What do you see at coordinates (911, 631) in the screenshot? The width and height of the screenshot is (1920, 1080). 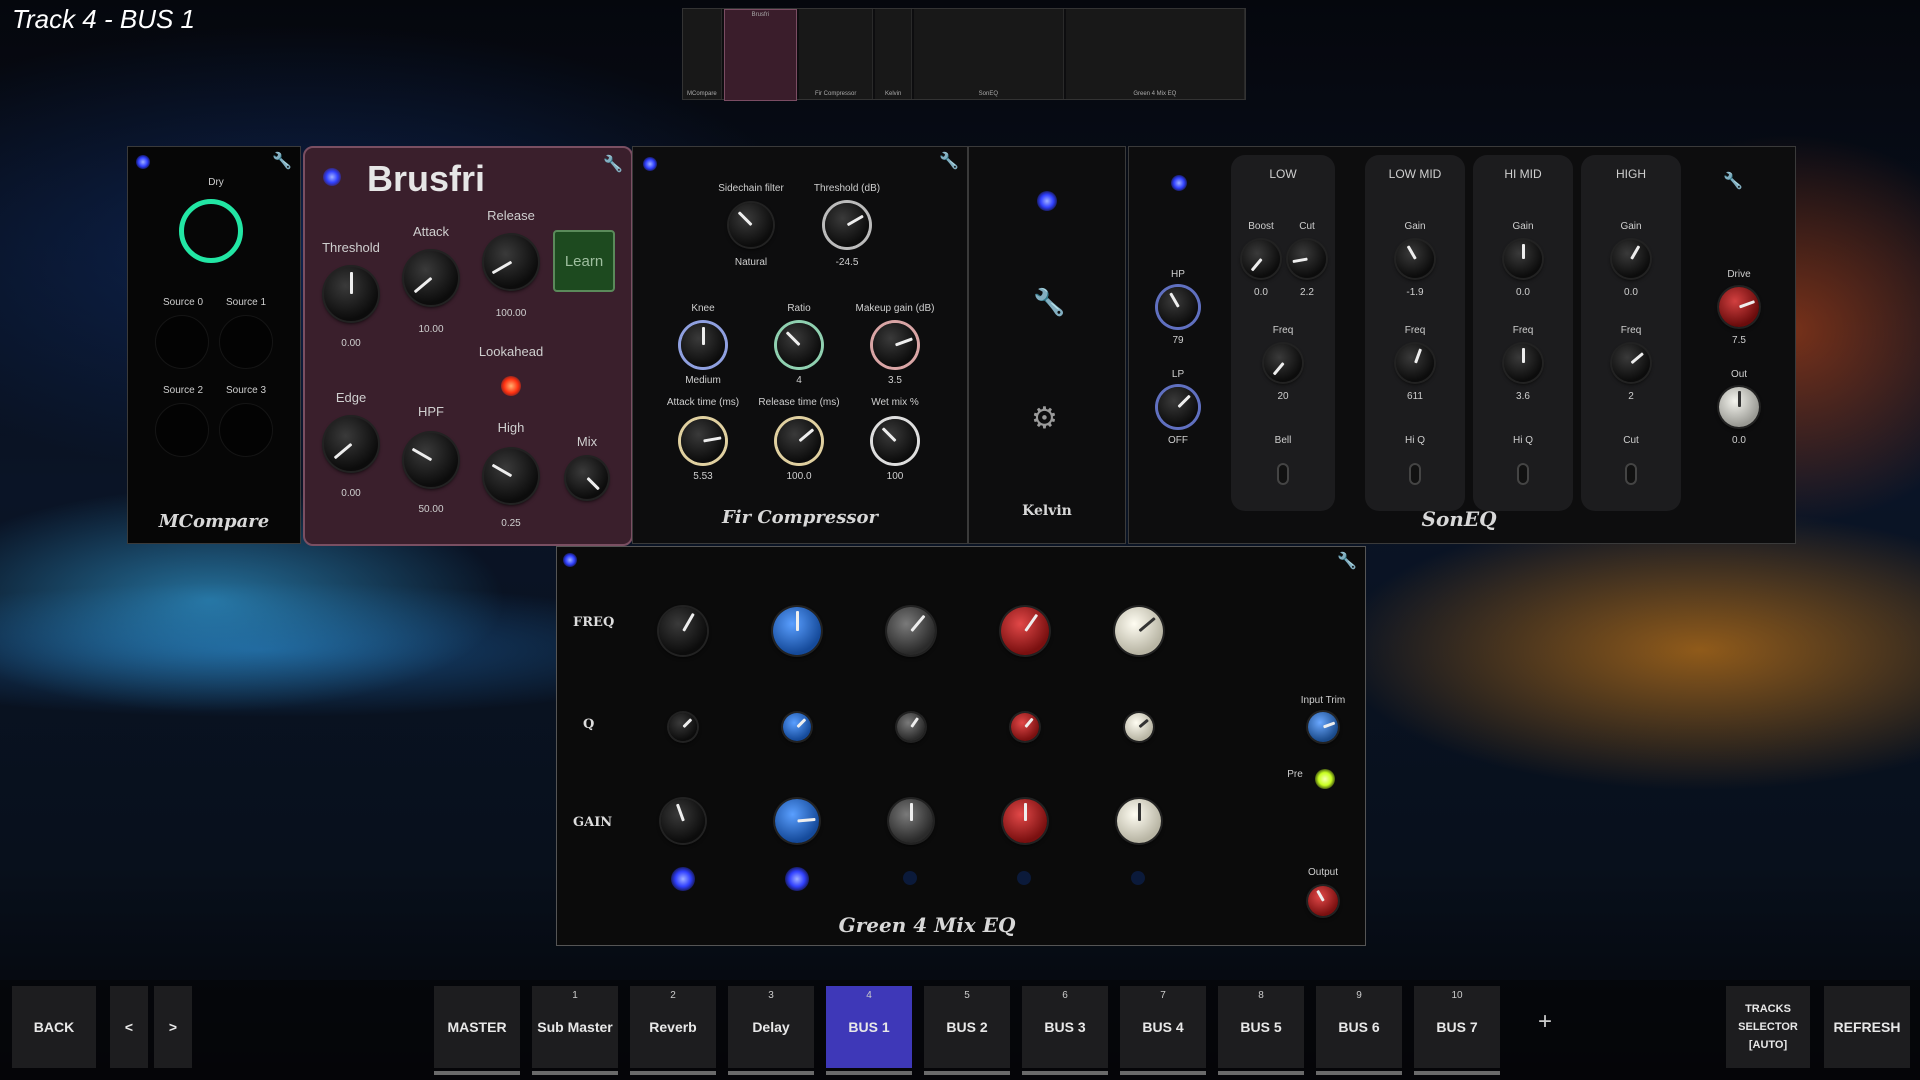 I see `band3-freq-knob` at bounding box center [911, 631].